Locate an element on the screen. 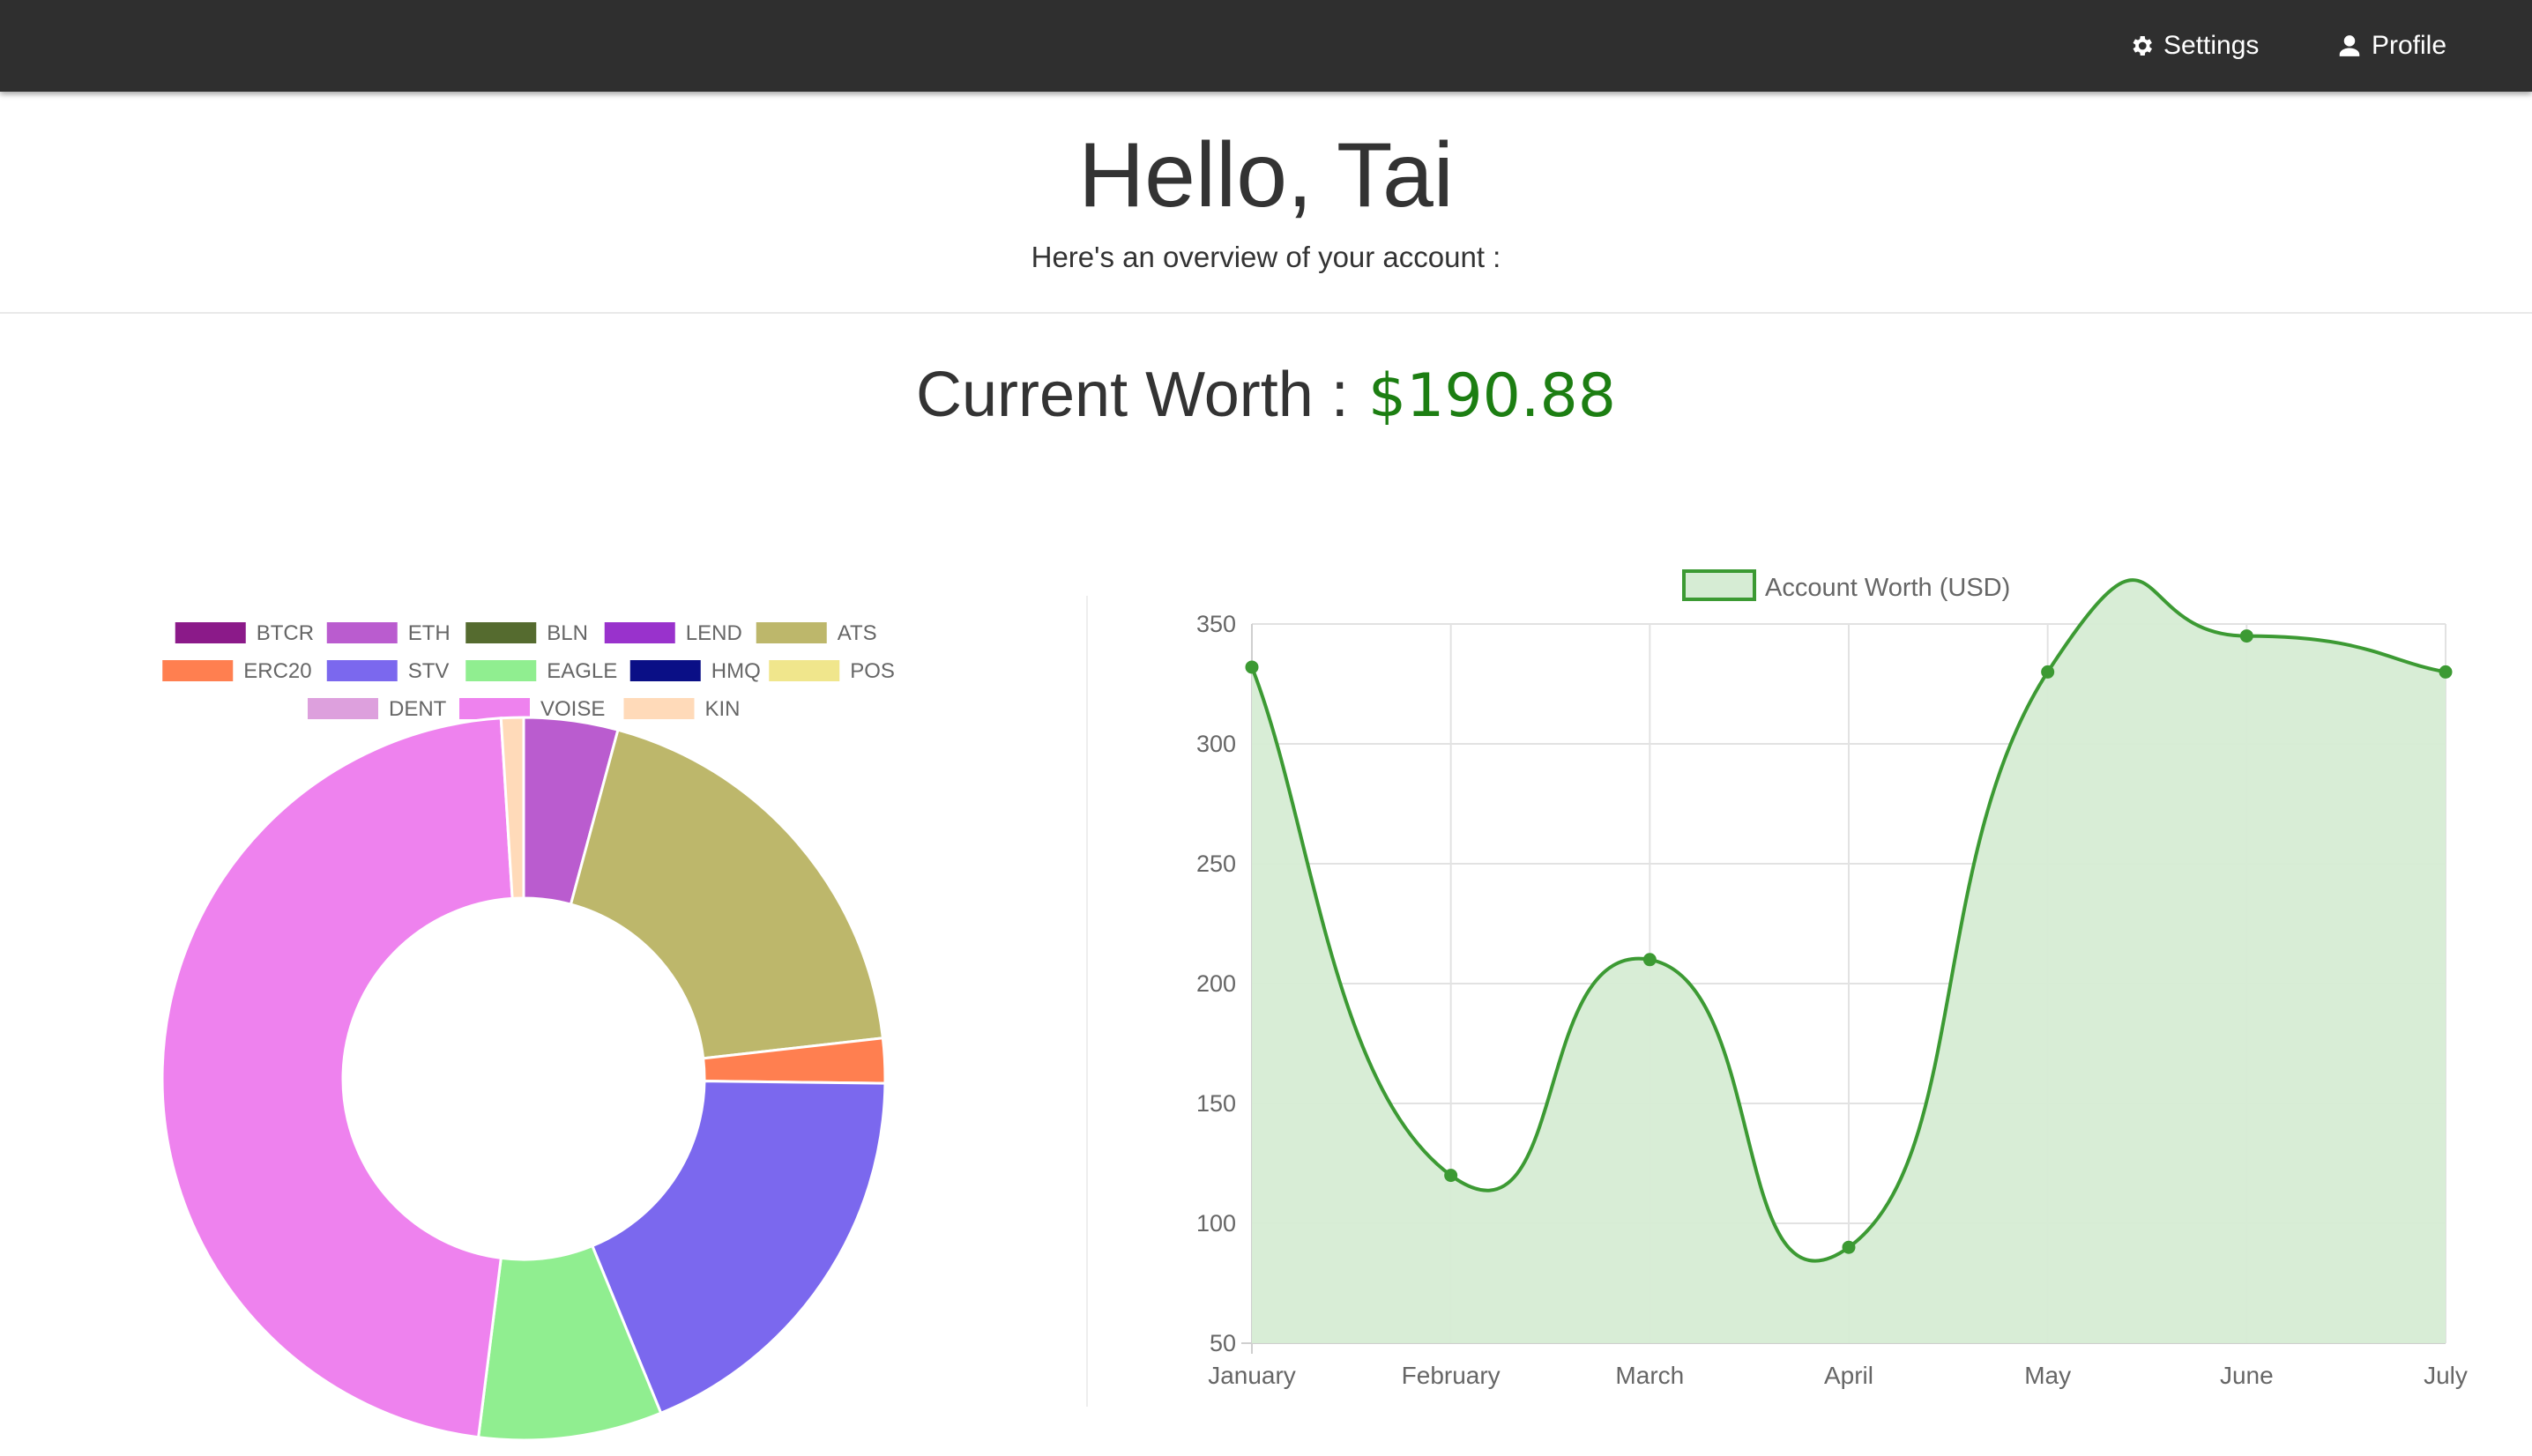 This screenshot has height=1456, width=2532. legend-item-bln: BLN is located at coordinates (526, 633).